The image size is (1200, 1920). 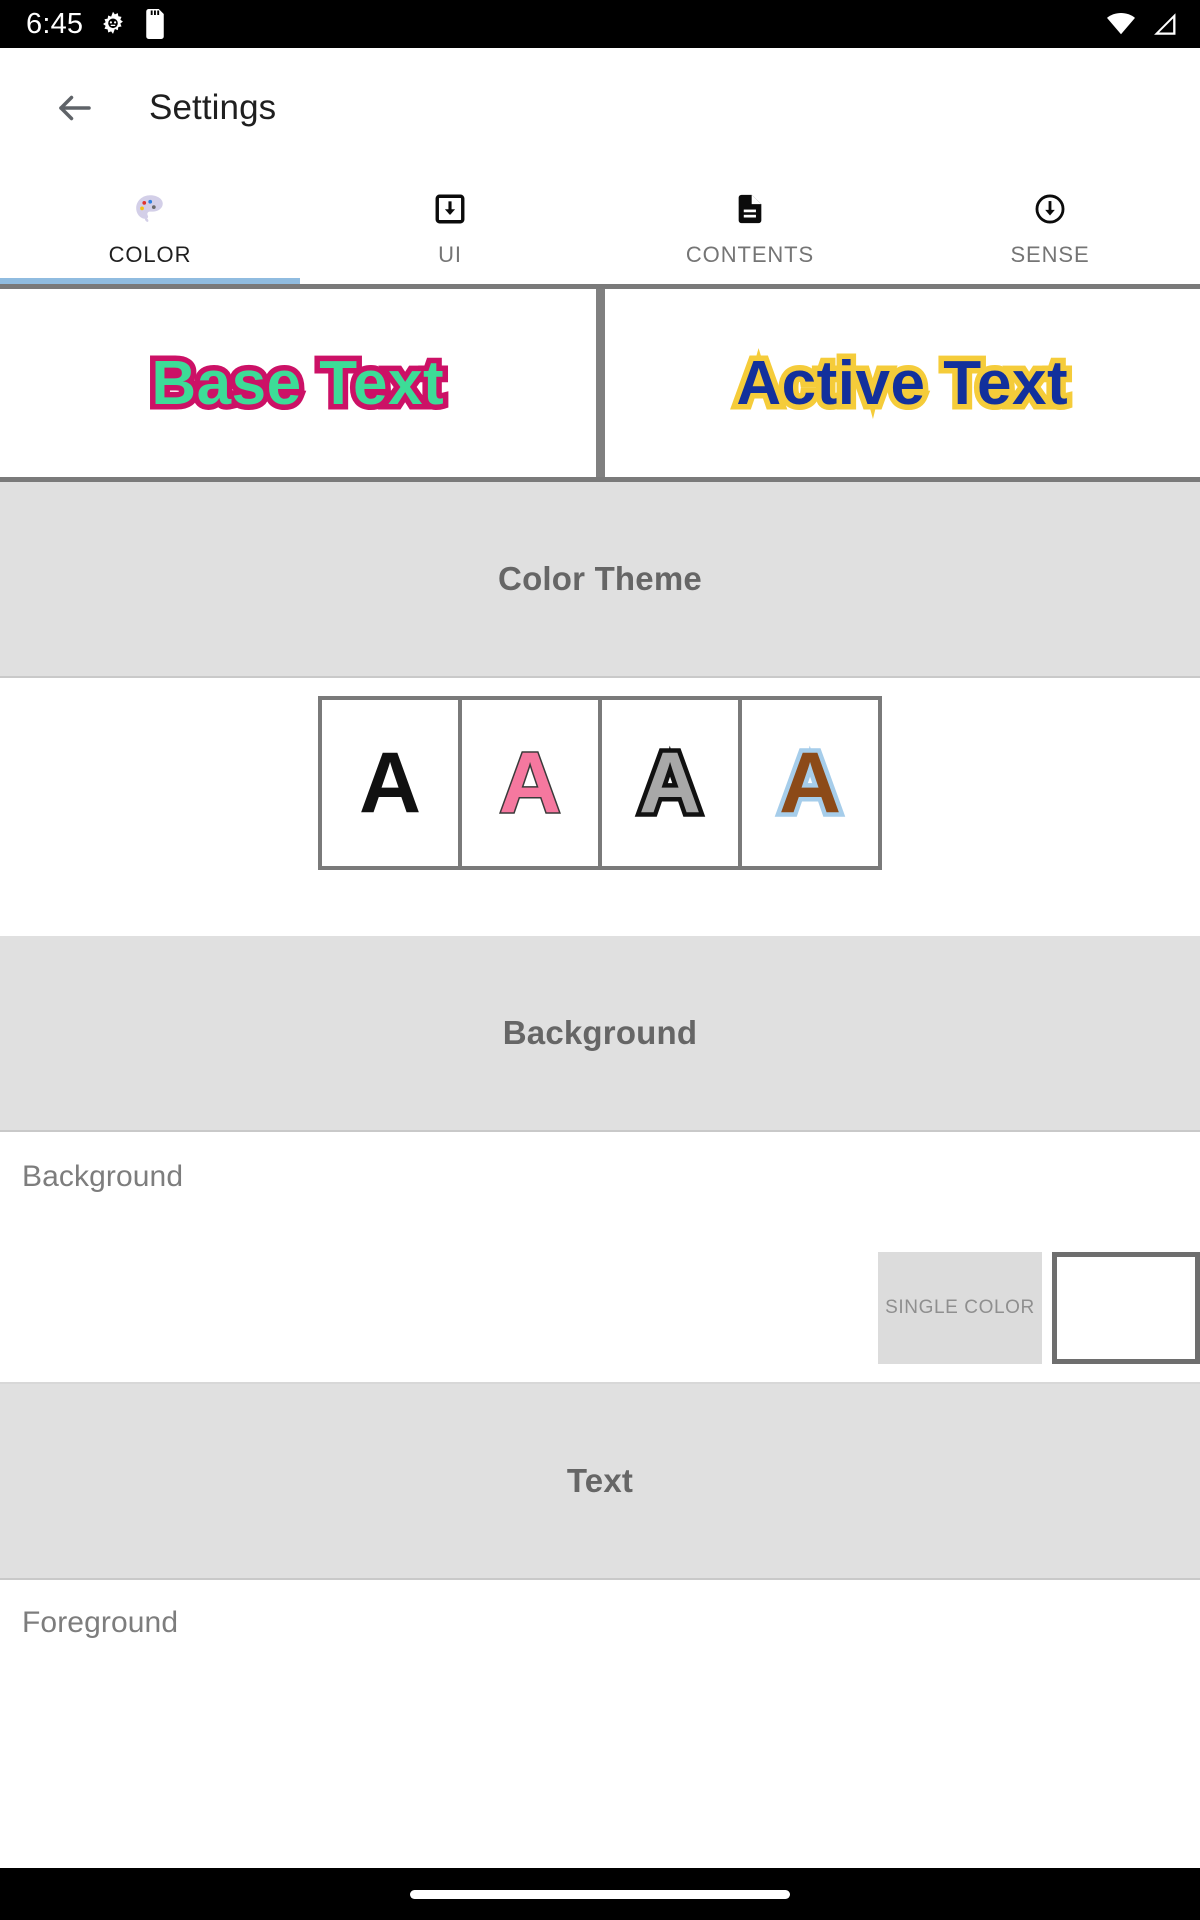 I want to click on tab-active-indicator, so click(x=150, y=281).